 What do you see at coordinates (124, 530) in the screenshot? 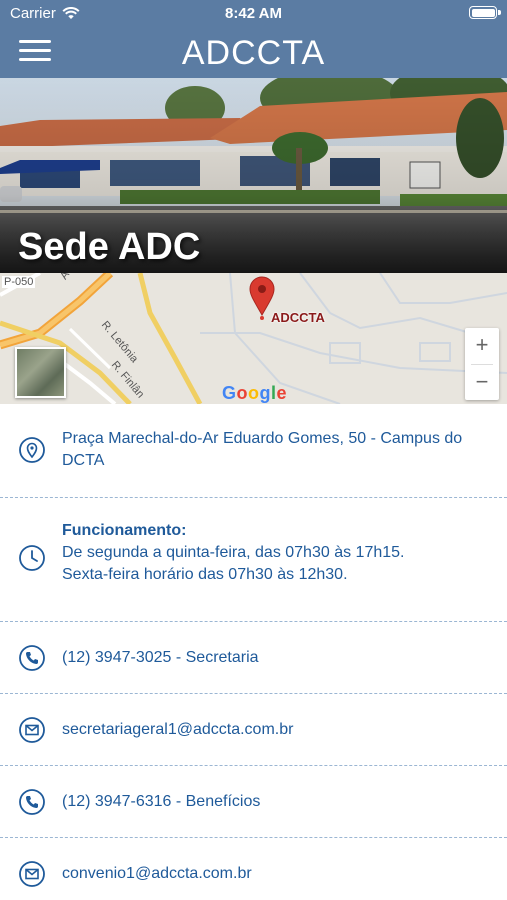
I see `hours-title: Funcionamento:` at bounding box center [124, 530].